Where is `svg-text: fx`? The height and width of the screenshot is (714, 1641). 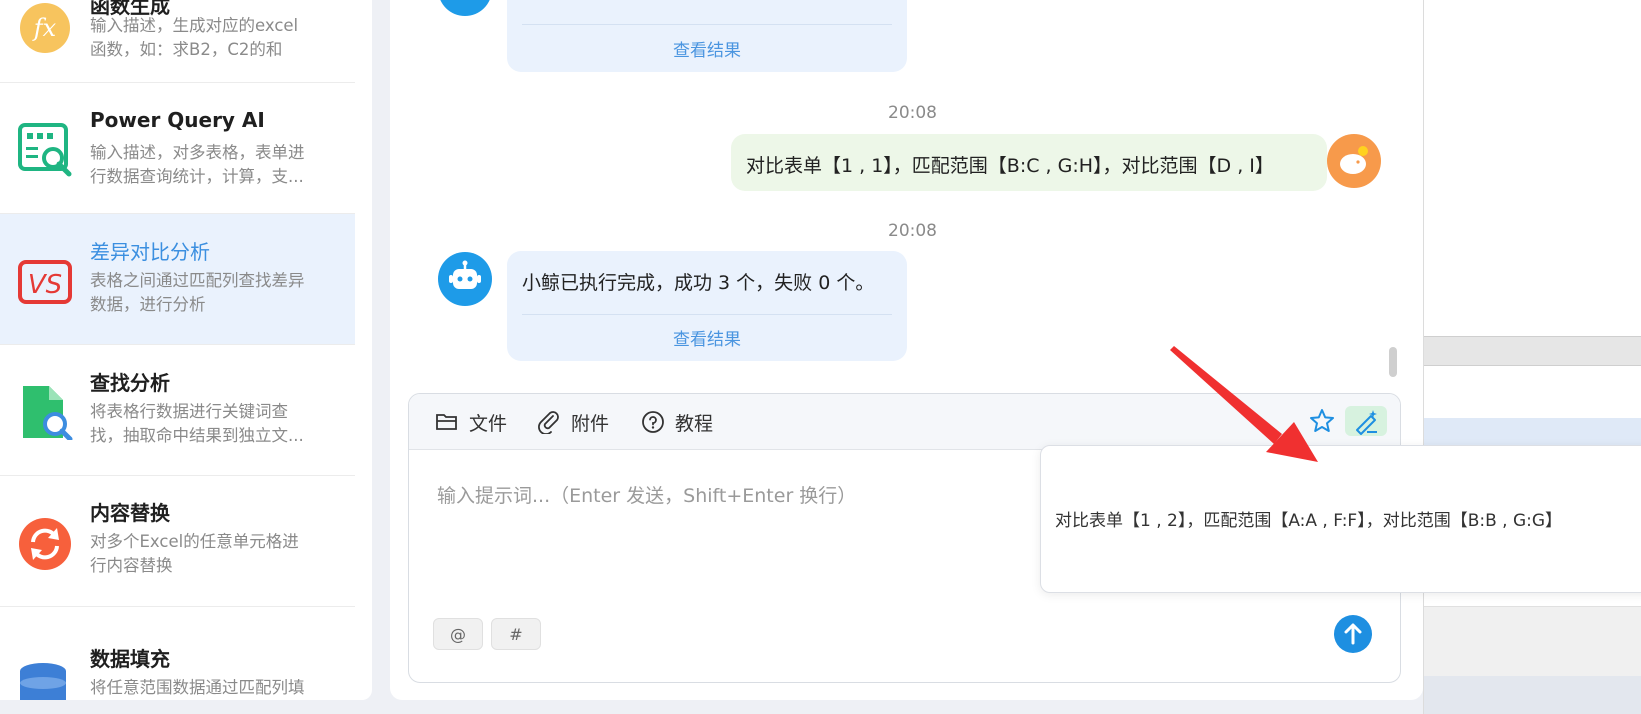
svg-text: fx is located at coordinates (44, 28).